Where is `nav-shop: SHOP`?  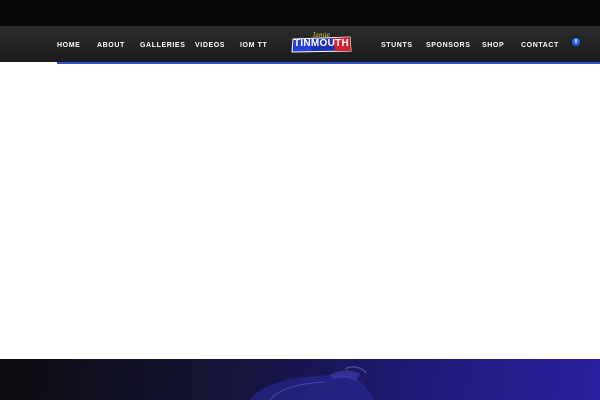
nav-shop: SHOP is located at coordinates (493, 44).